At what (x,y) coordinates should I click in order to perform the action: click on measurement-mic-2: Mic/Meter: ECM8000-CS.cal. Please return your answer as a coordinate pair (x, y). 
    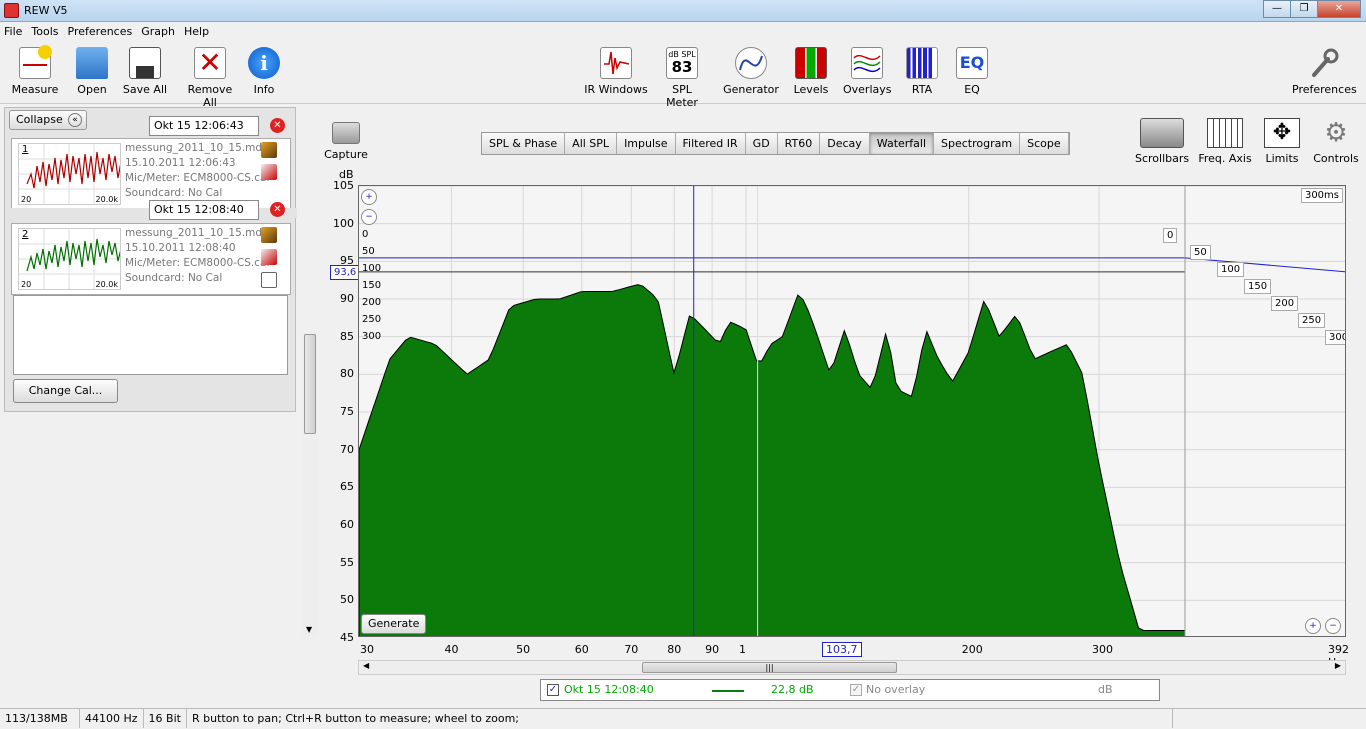
    Looking at the image, I should click on (197, 263).